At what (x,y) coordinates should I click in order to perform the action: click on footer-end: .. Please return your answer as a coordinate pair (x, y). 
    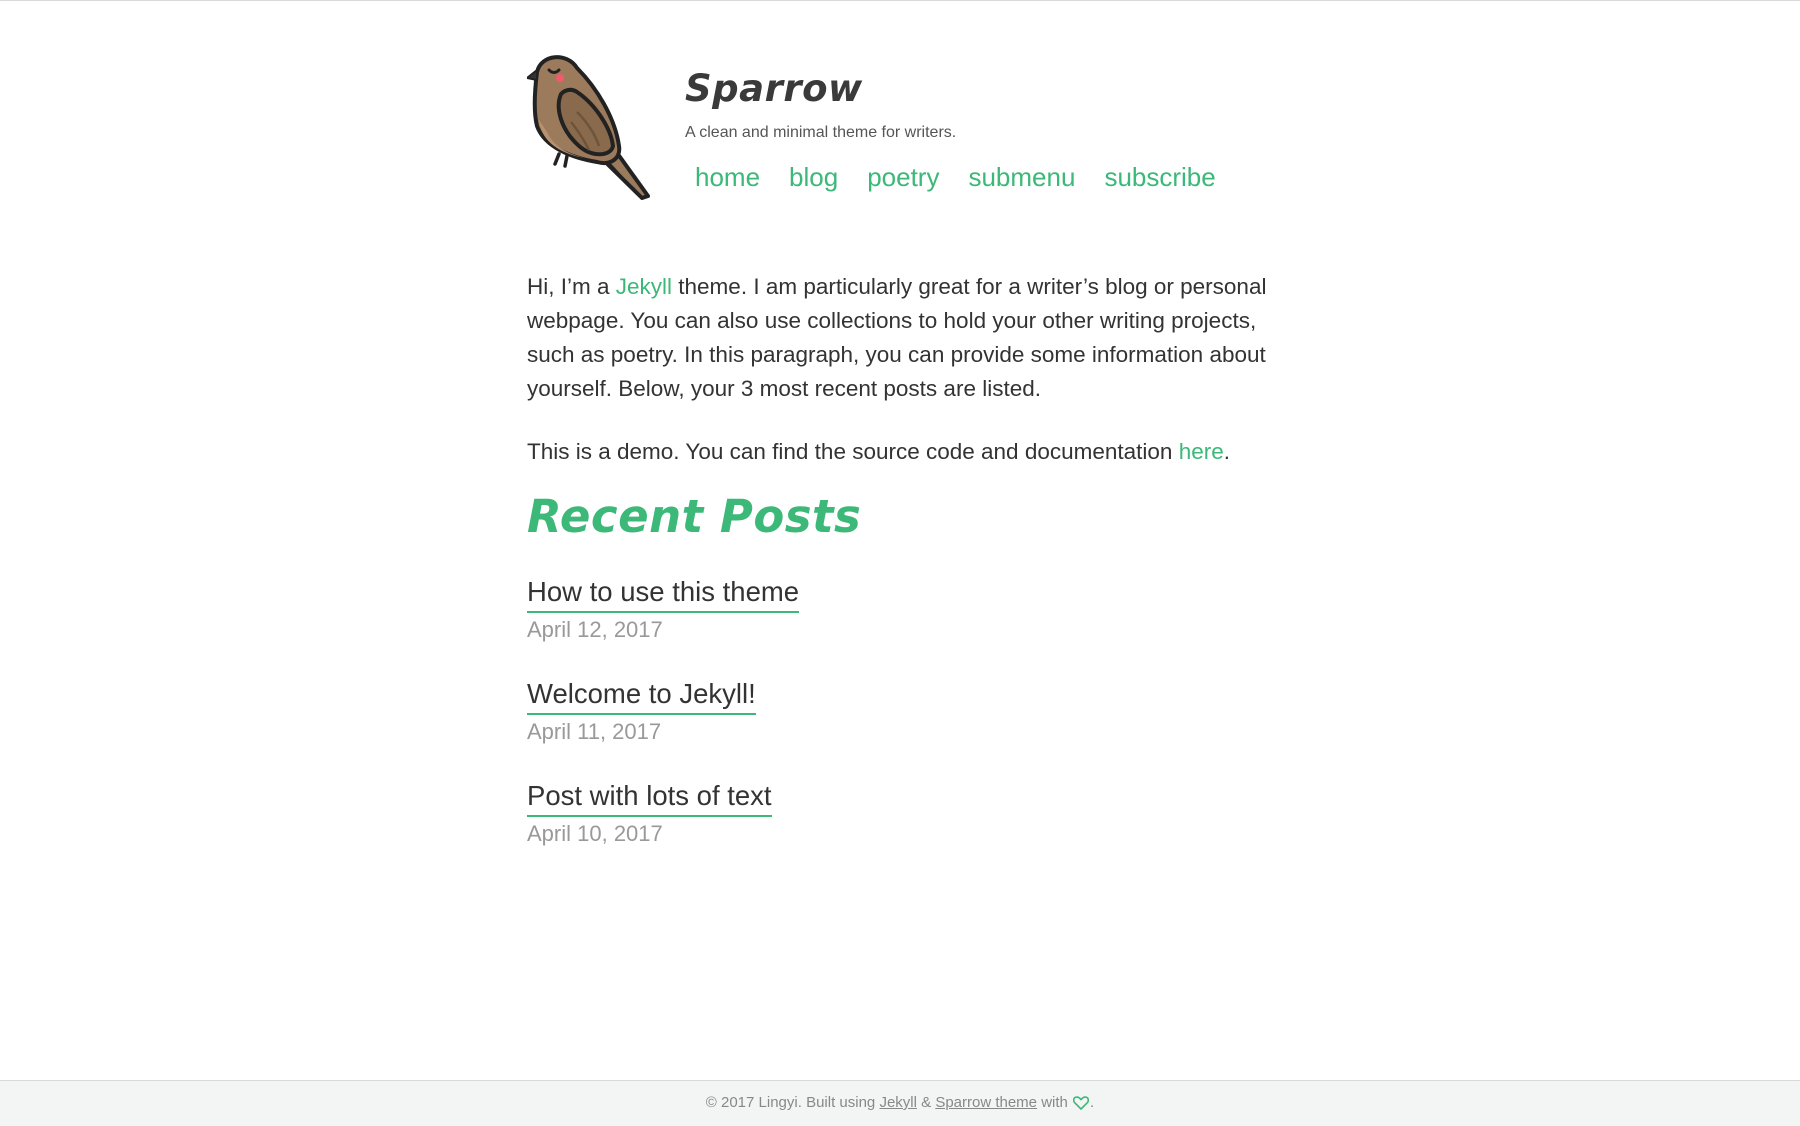
    Looking at the image, I should click on (1092, 1102).